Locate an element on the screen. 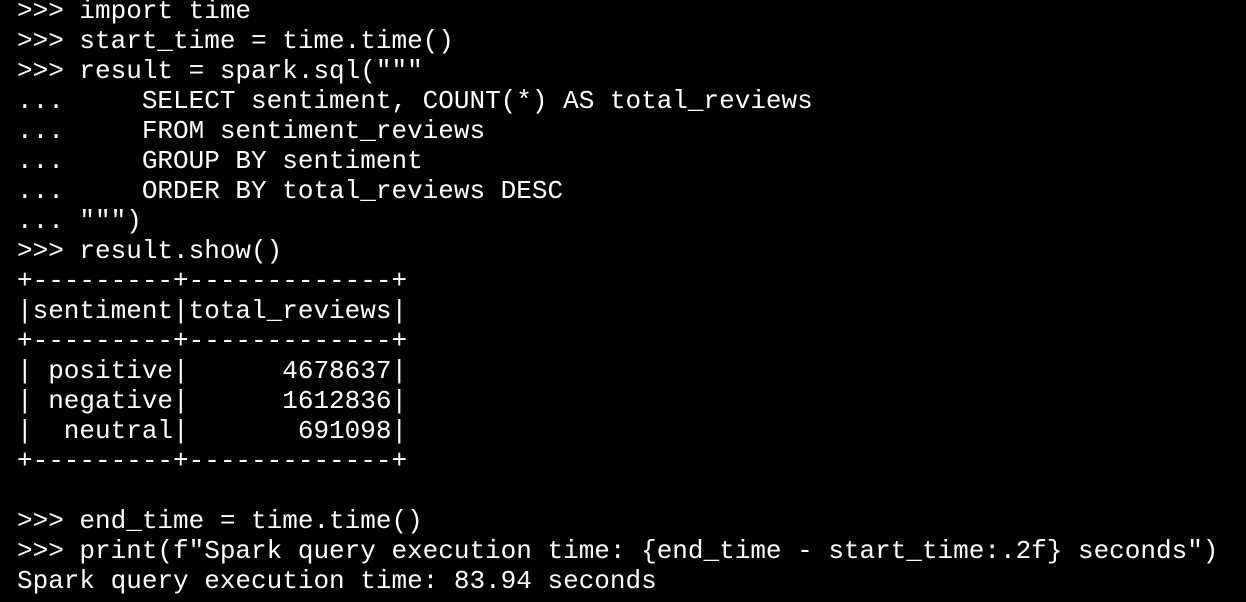  table-row: | positive| 4678637| is located at coordinates (212, 371).